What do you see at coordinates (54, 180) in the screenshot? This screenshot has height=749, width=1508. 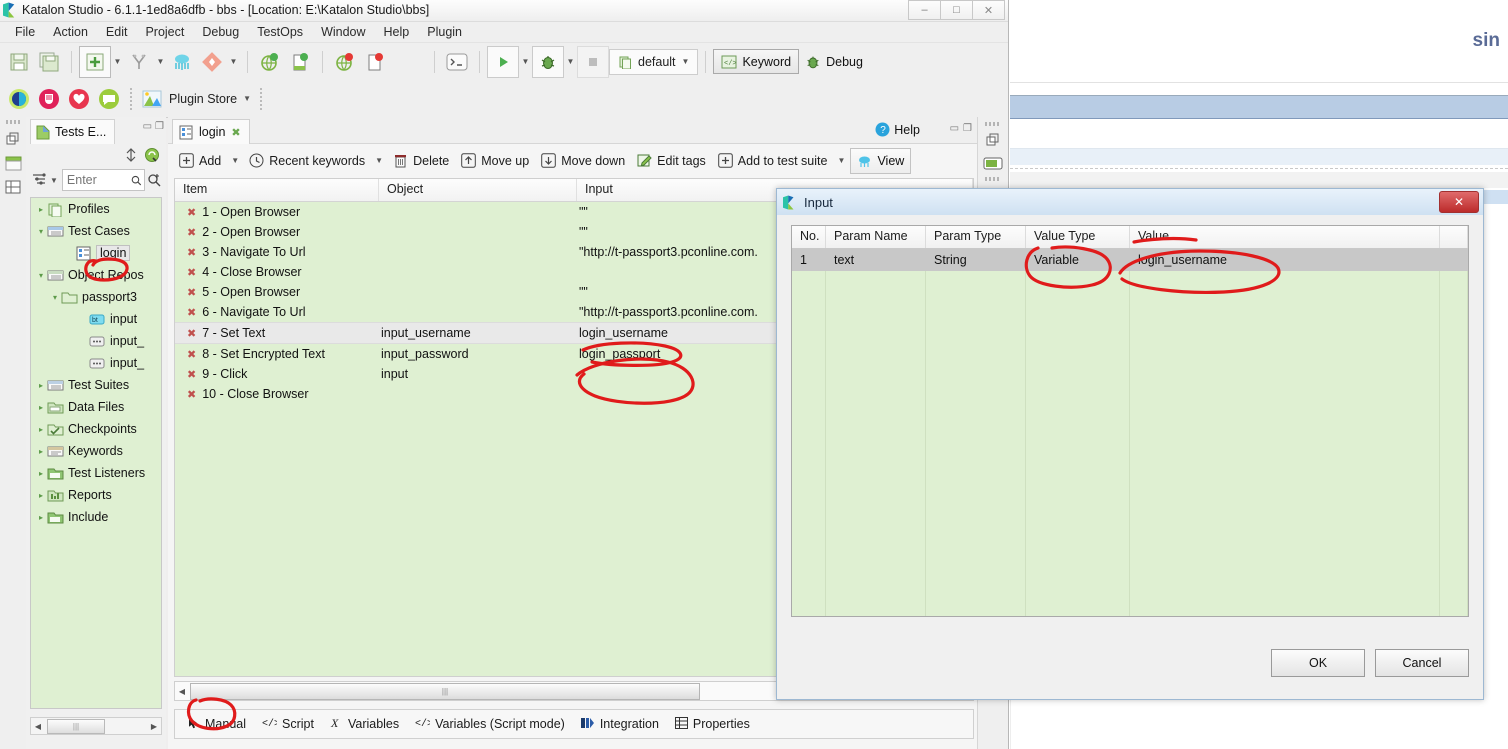 I see `filter-dropdown-icon: ▼` at bounding box center [54, 180].